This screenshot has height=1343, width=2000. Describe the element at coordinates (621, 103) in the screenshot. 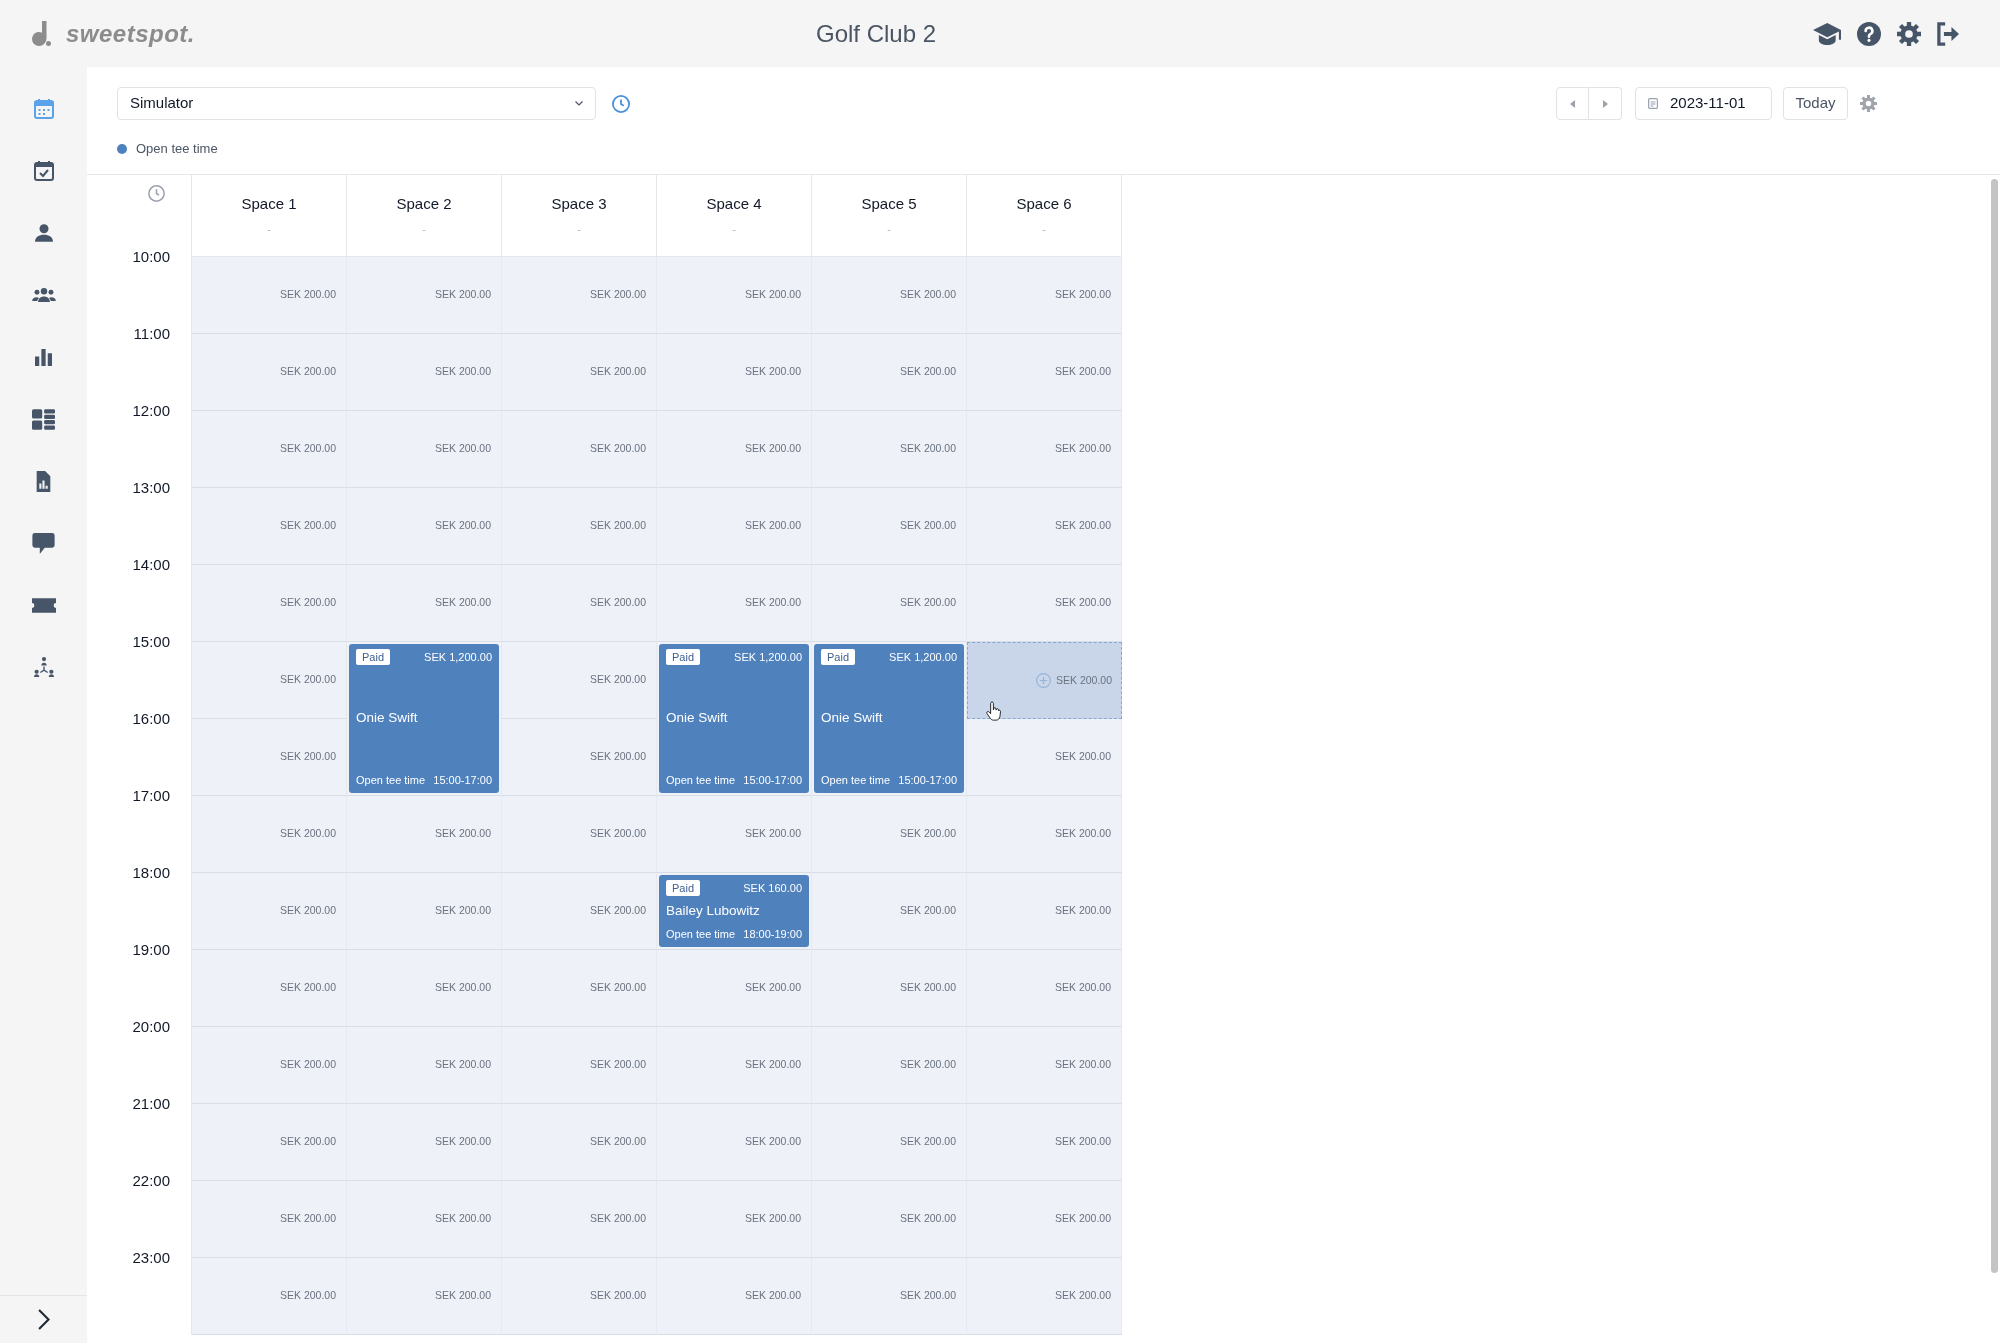

I see `clock-icon` at that location.